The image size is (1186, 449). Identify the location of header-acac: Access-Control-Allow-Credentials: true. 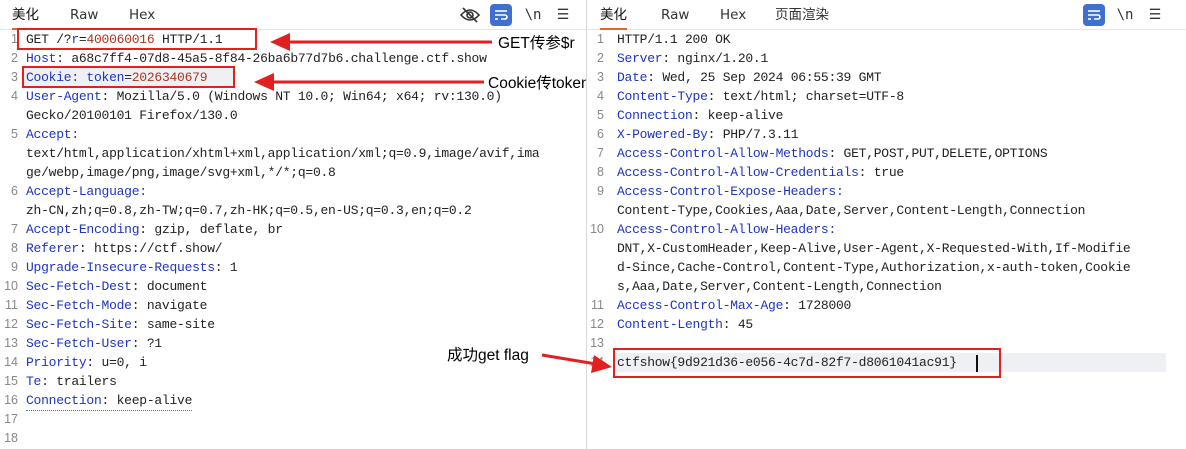
(760, 172).